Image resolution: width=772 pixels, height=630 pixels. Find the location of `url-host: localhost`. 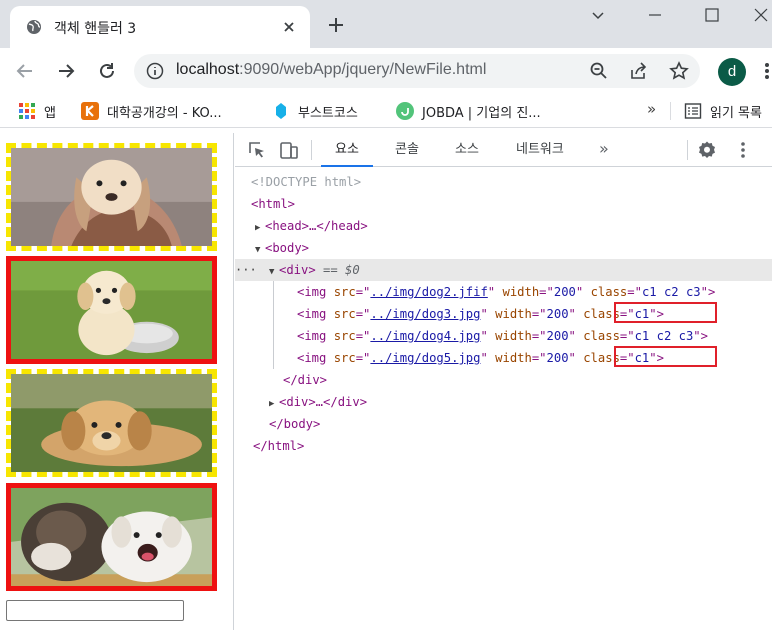

url-host: localhost is located at coordinates (208, 69).